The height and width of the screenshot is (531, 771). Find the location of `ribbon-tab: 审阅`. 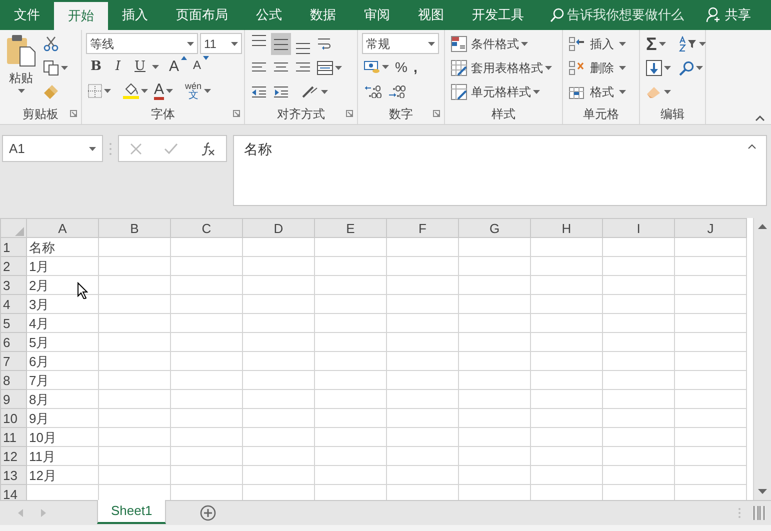

ribbon-tab: 审阅 is located at coordinates (377, 15).